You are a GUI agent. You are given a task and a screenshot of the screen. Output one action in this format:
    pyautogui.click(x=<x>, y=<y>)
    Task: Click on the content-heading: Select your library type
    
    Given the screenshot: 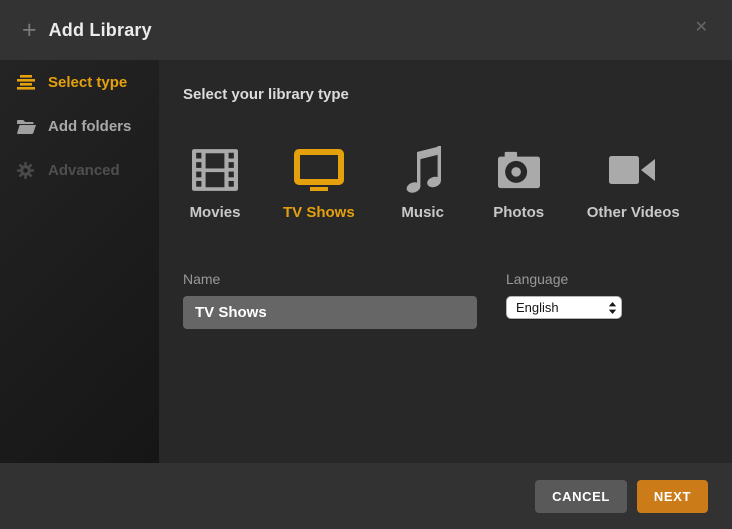 What is the action you would take?
    pyautogui.click(x=266, y=94)
    